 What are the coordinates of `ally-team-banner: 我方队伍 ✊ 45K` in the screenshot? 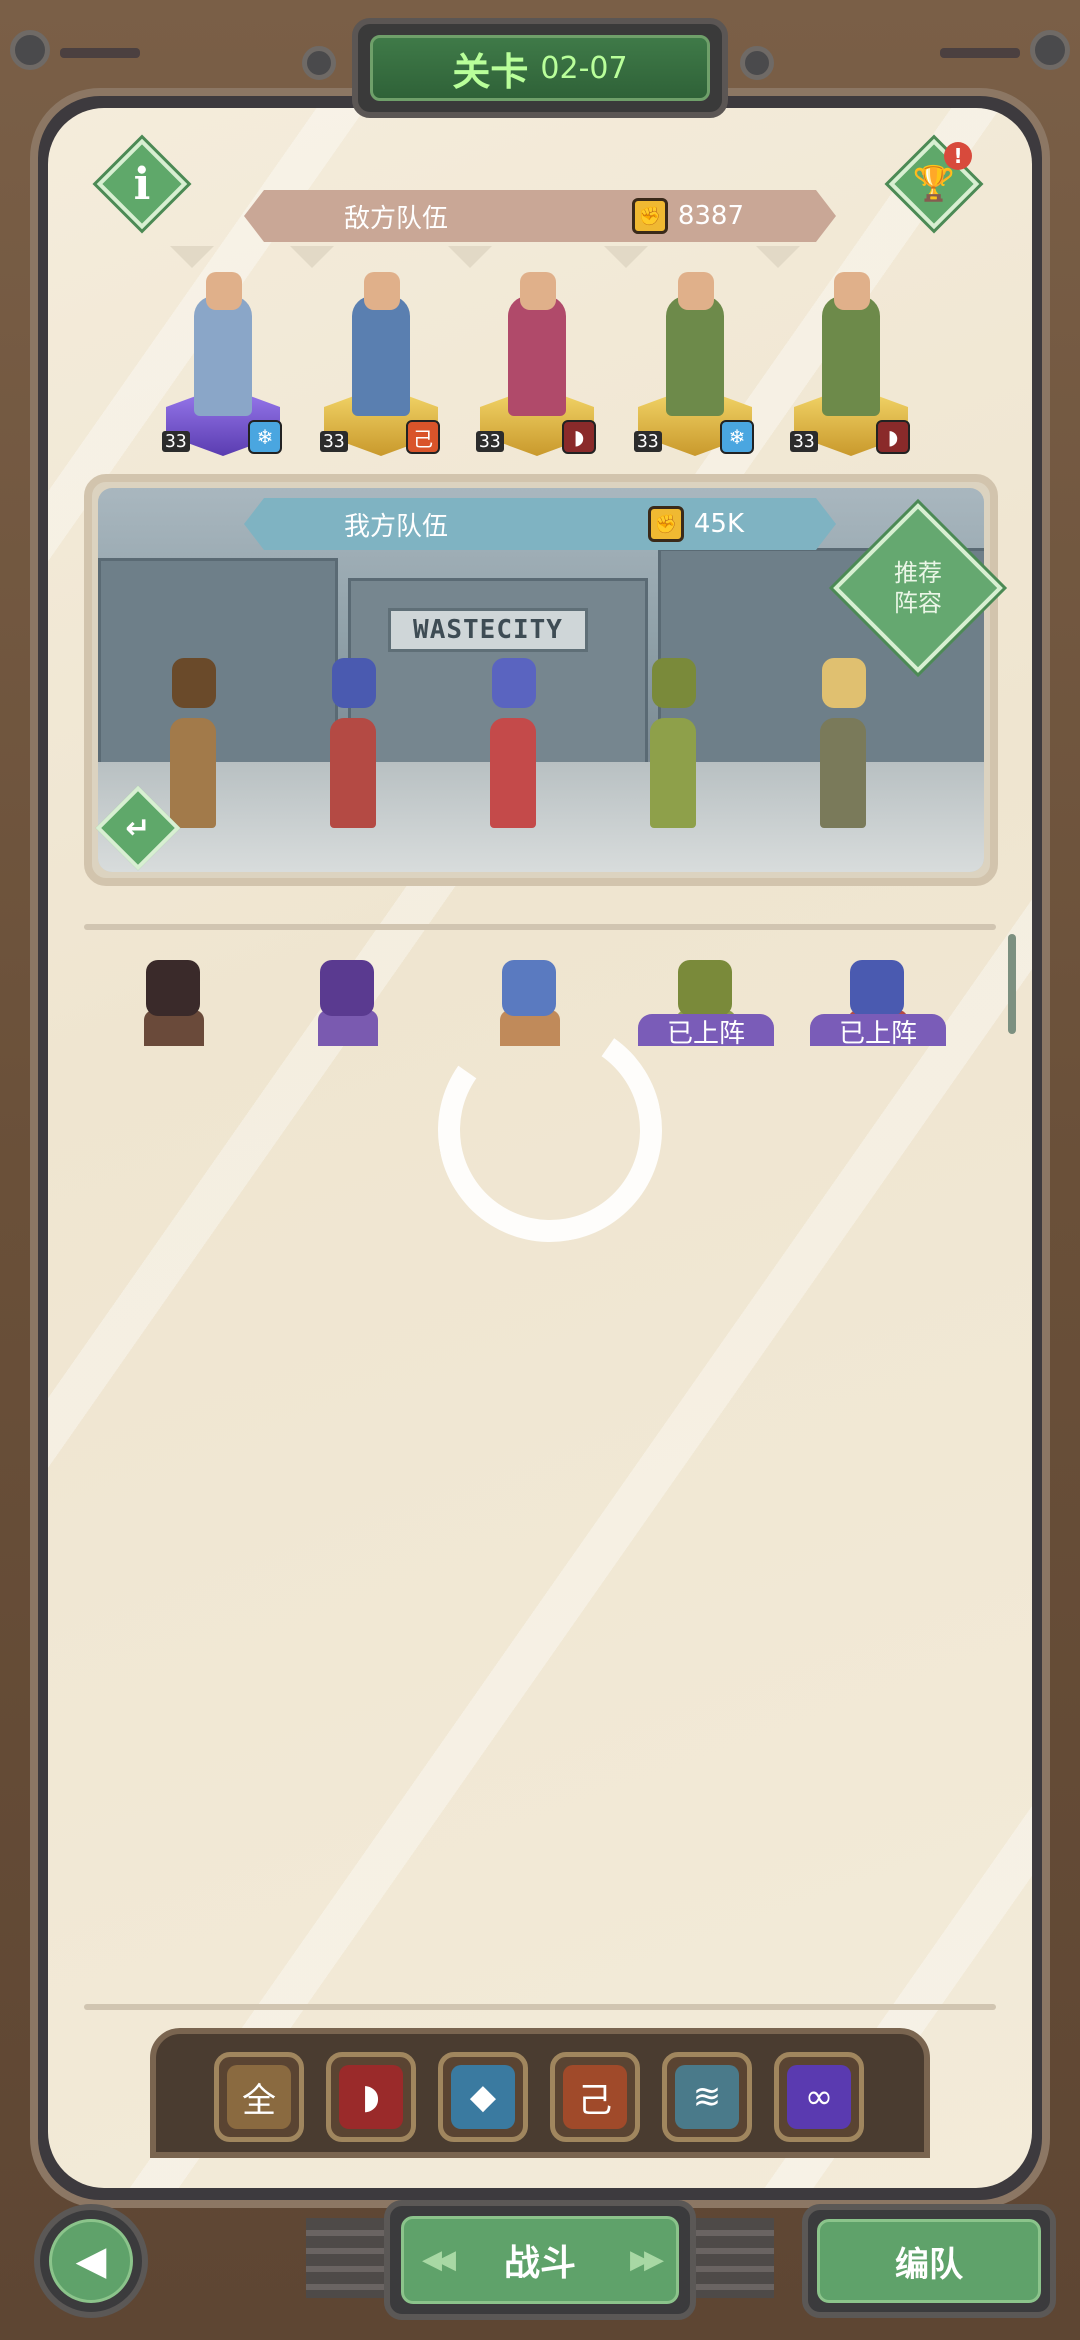 It's located at (540, 524).